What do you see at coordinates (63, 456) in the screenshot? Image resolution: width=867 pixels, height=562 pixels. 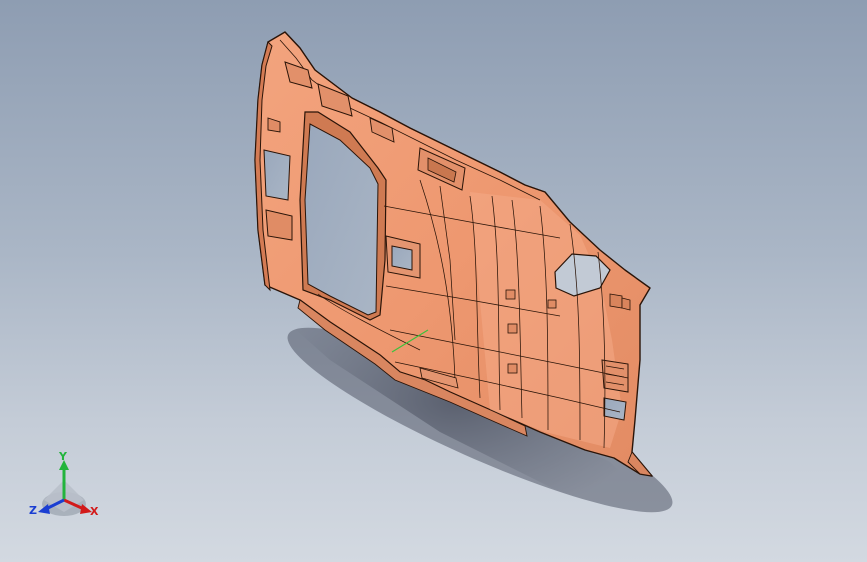 I see `triad-y-label: Y` at bounding box center [63, 456].